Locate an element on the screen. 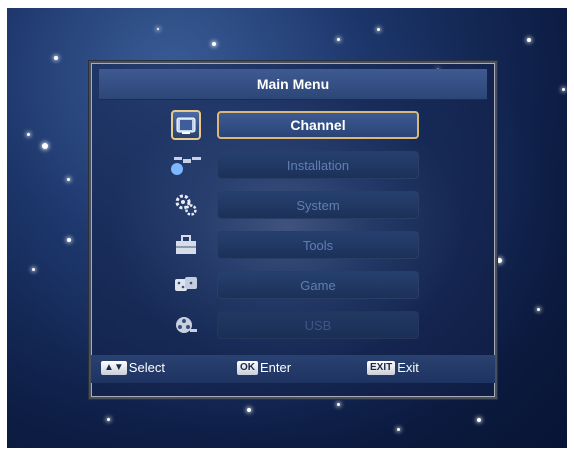 The width and height of the screenshot is (574, 457). installation-button: Installation is located at coordinates (318, 165).